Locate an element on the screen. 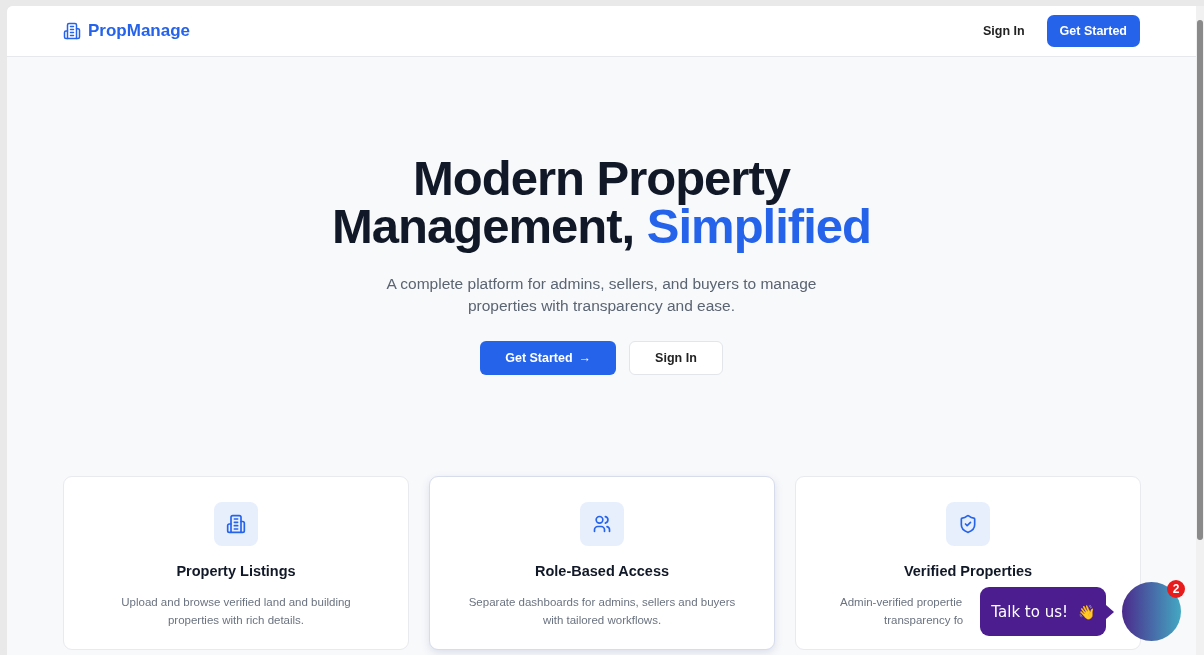 This screenshot has height=655, width=1204. shield-check-icon is located at coordinates (968, 524).